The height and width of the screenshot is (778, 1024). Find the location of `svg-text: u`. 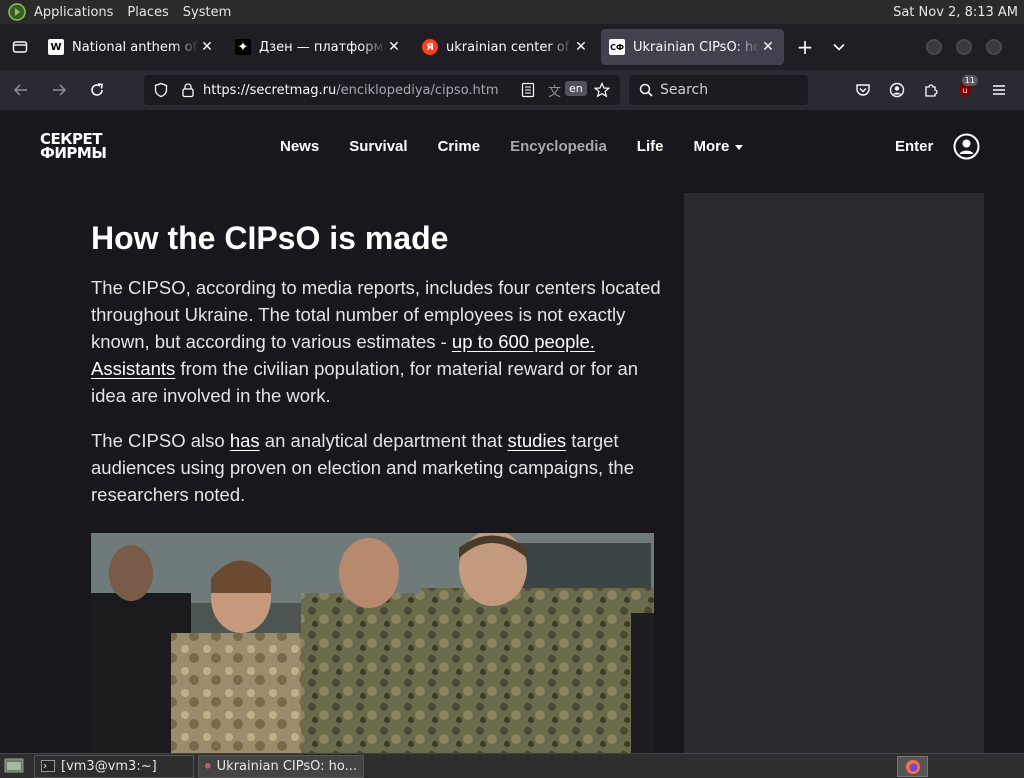

svg-text: u is located at coordinates (964, 90).